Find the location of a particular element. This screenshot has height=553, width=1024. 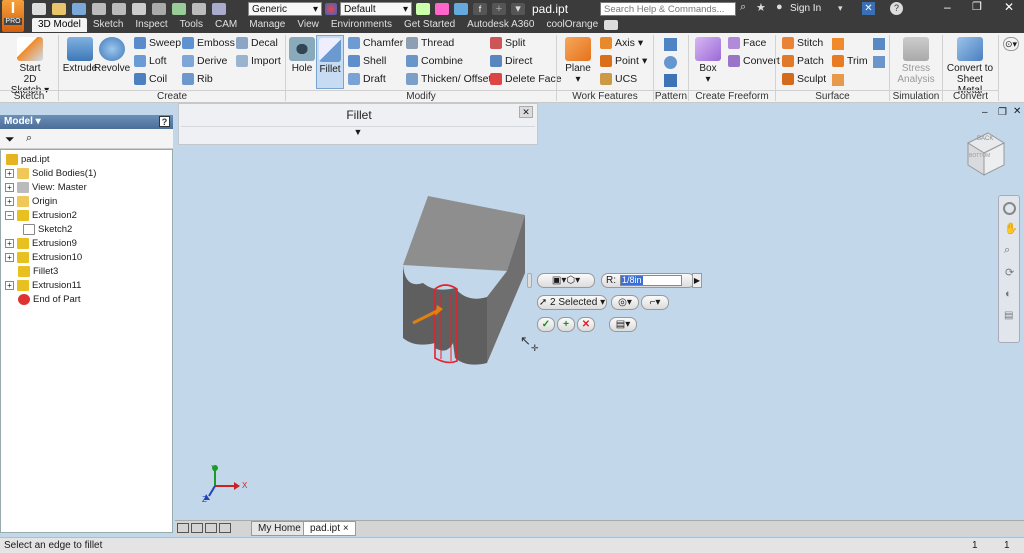

tree-item-view: + View: Master is located at coordinates (46, 187).